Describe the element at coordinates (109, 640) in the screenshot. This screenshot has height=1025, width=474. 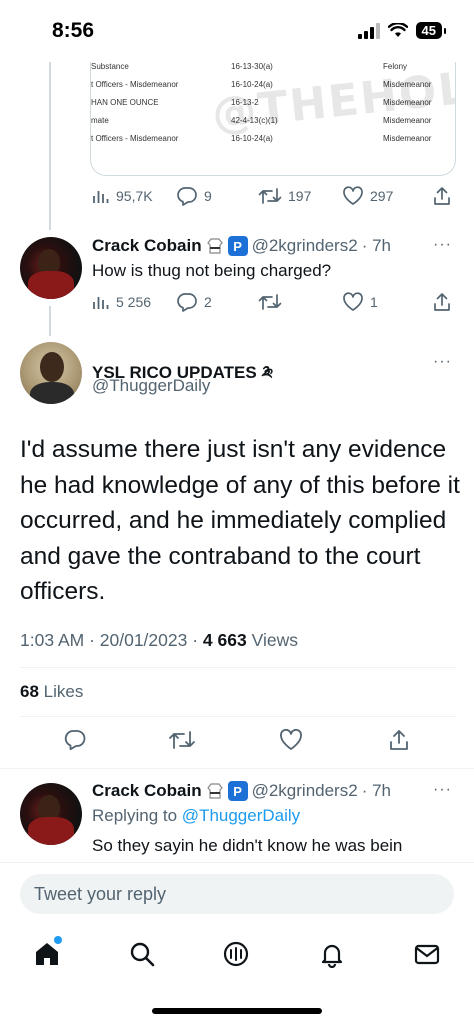
I see `tweet-timestamp: 1:03 AM · 20/01/2023 ·` at that location.